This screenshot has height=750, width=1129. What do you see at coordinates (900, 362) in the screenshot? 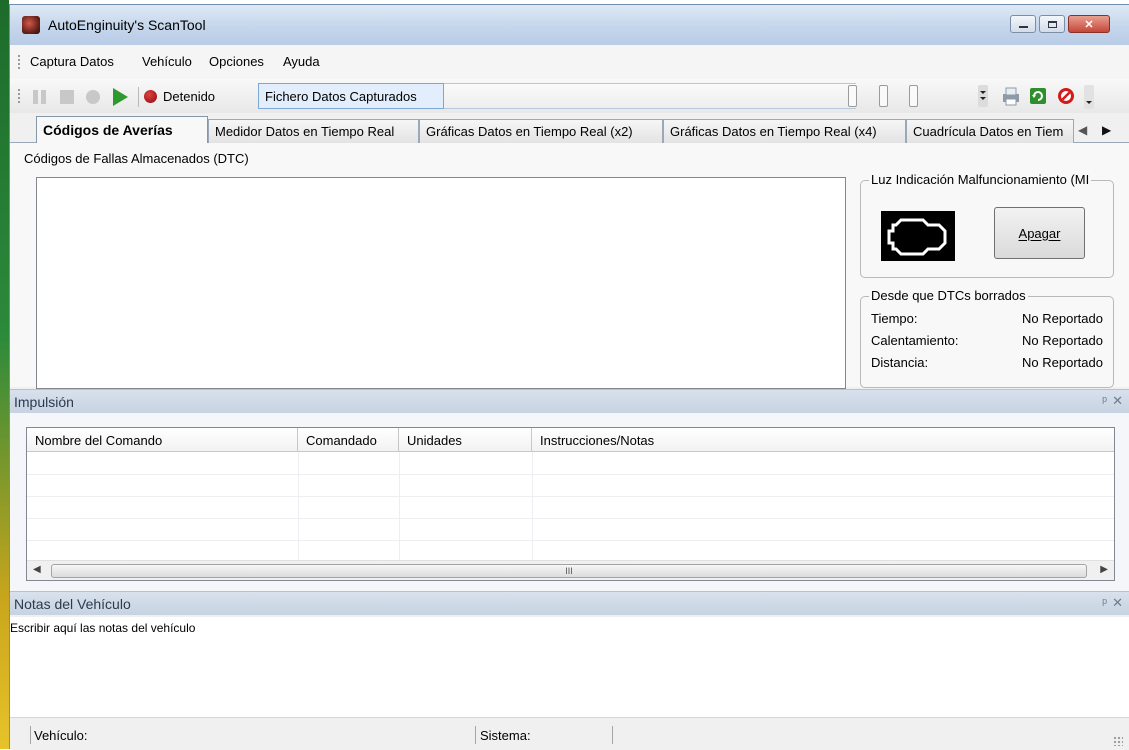
I see `since-distance-label: Distancia:` at bounding box center [900, 362].